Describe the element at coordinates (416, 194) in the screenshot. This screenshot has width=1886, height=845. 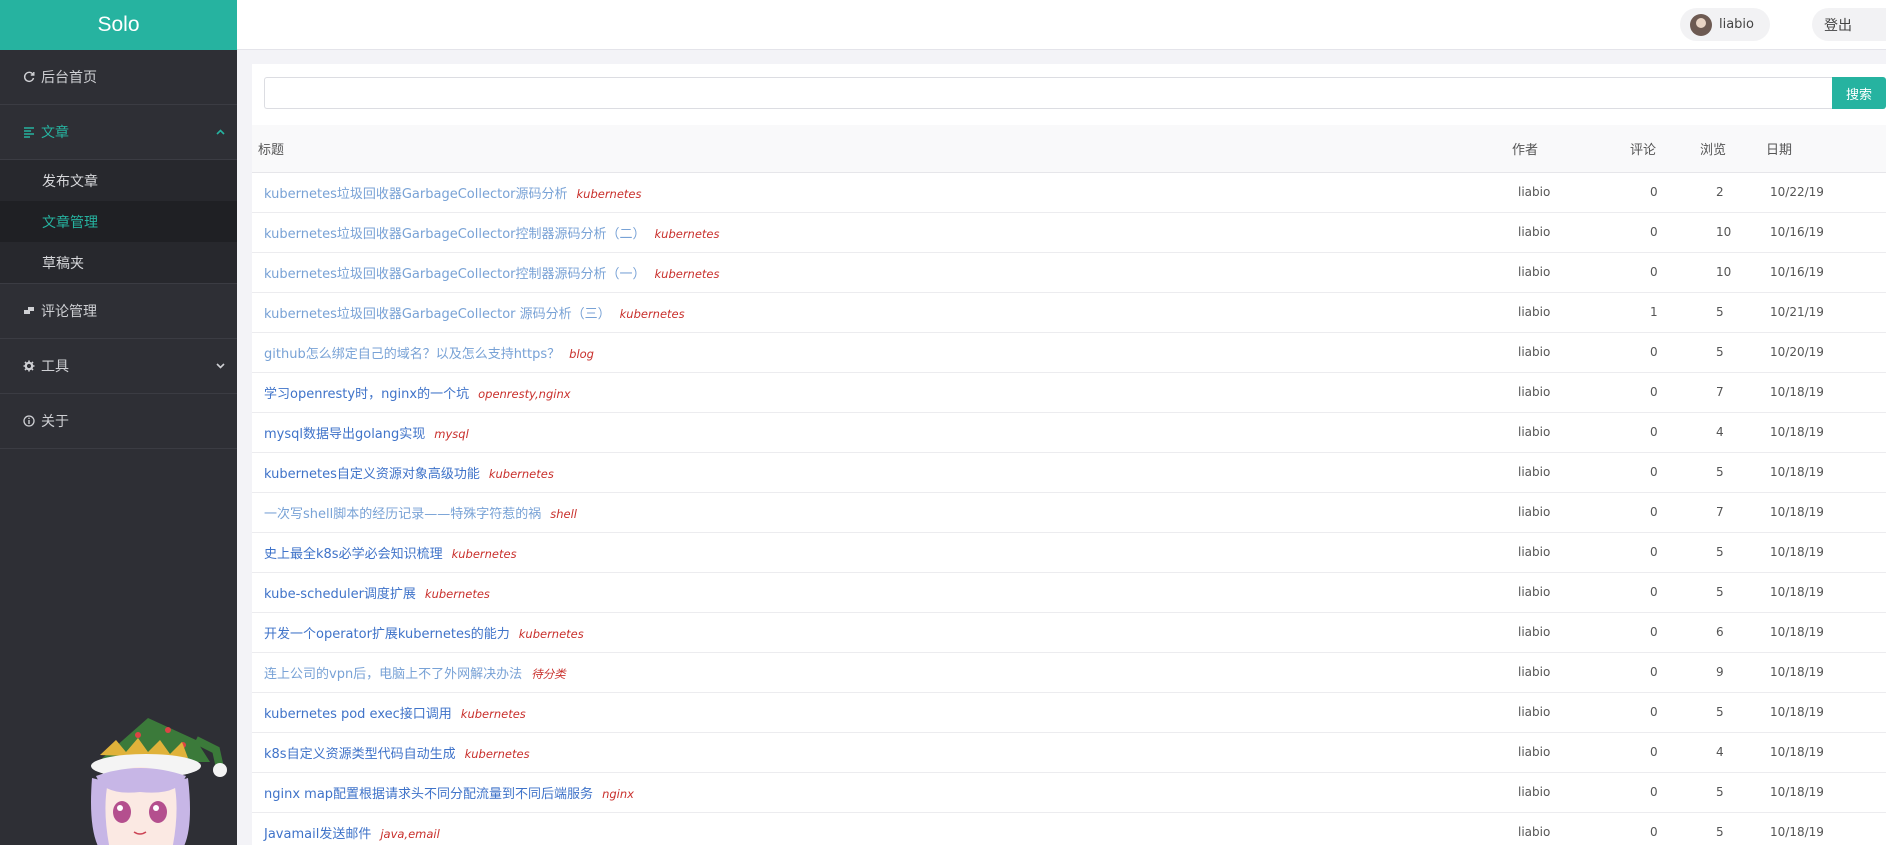
I see `article-title-link: kubernetes垃圾回收器GarbageCollector源码分析` at that location.